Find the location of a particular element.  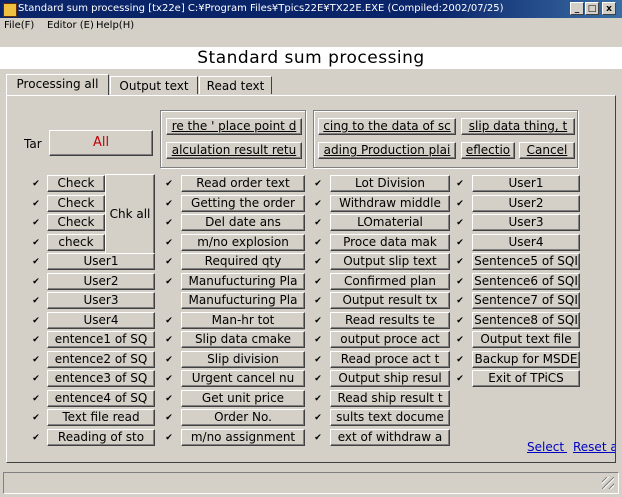

top-button-1b: alculation result retu is located at coordinates (234, 150).